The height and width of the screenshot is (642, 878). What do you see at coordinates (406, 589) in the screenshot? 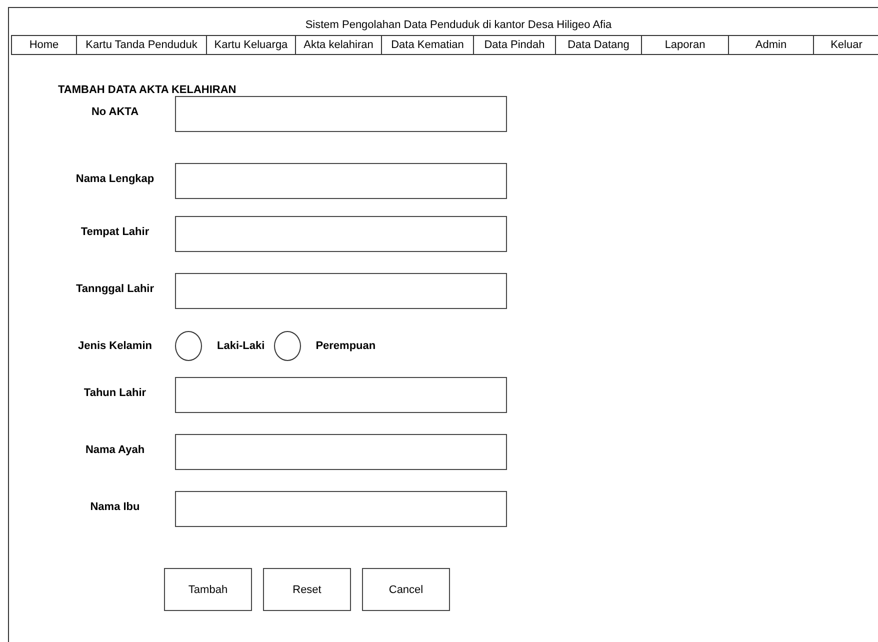
I see `form-button: Cancel` at bounding box center [406, 589].